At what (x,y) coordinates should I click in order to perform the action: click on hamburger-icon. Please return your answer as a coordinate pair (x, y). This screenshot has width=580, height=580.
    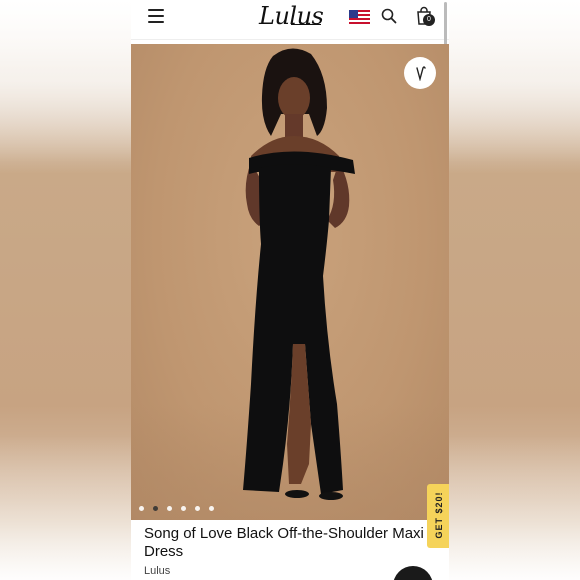
    Looking at the image, I should click on (156, 16).